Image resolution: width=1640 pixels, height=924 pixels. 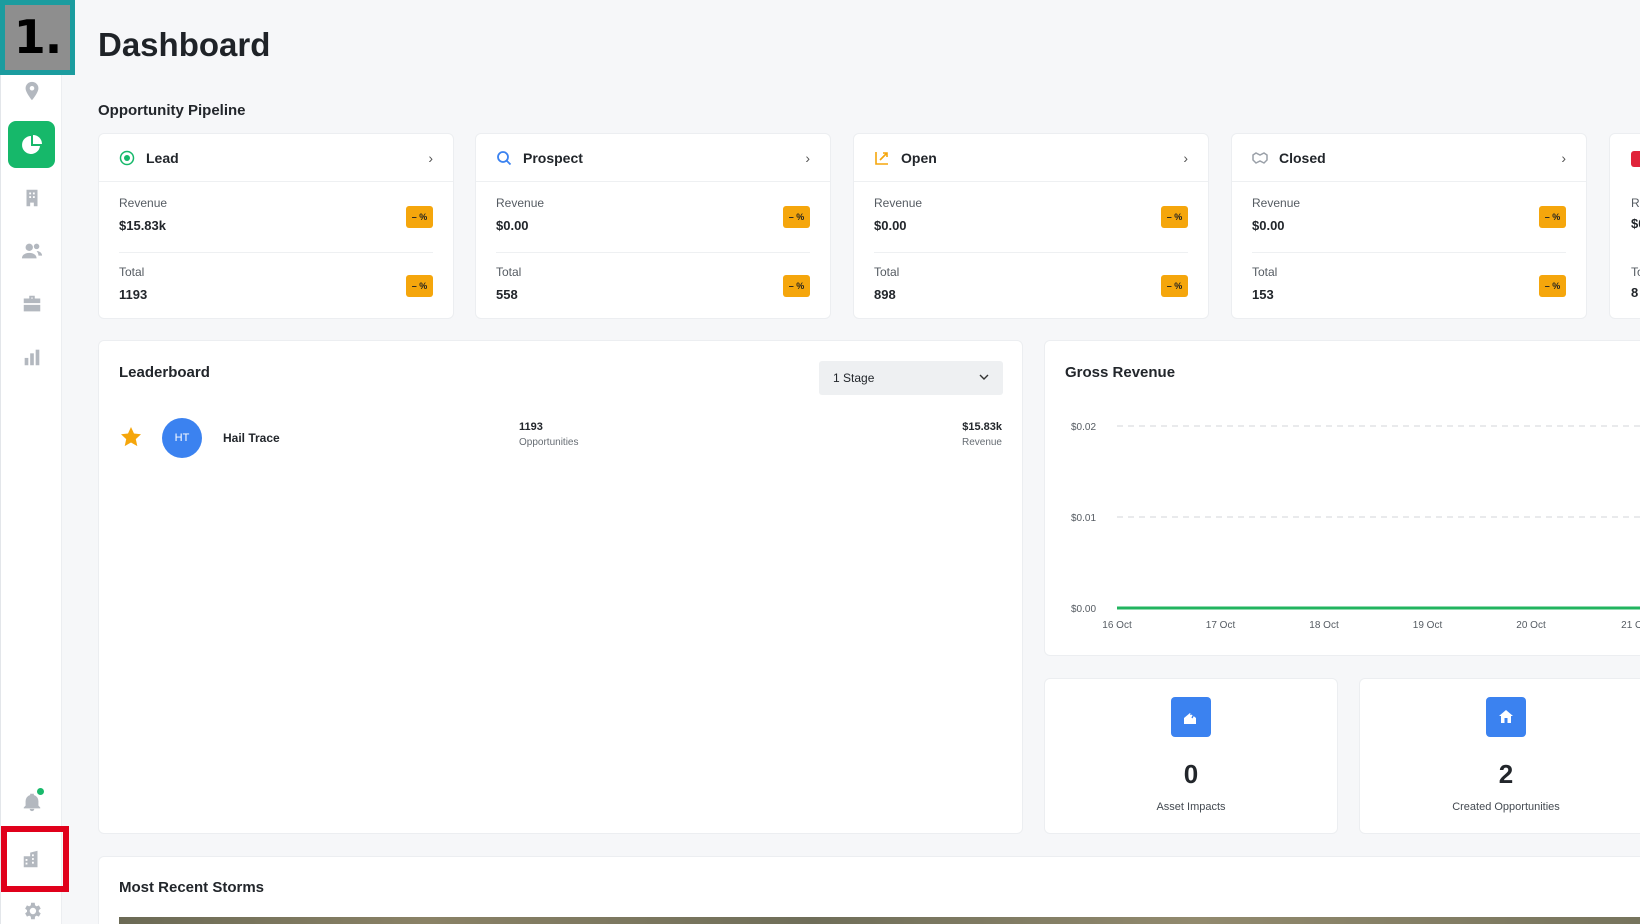 What do you see at coordinates (251, 438) in the screenshot?
I see `leader-name: Hail Trace` at bounding box center [251, 438].